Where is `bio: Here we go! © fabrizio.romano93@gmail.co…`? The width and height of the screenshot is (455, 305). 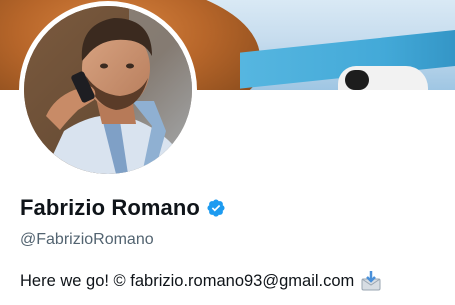
bio: Here we go! © fabrizio.romano93@gmail.co… is located at coordinates (201, 281).